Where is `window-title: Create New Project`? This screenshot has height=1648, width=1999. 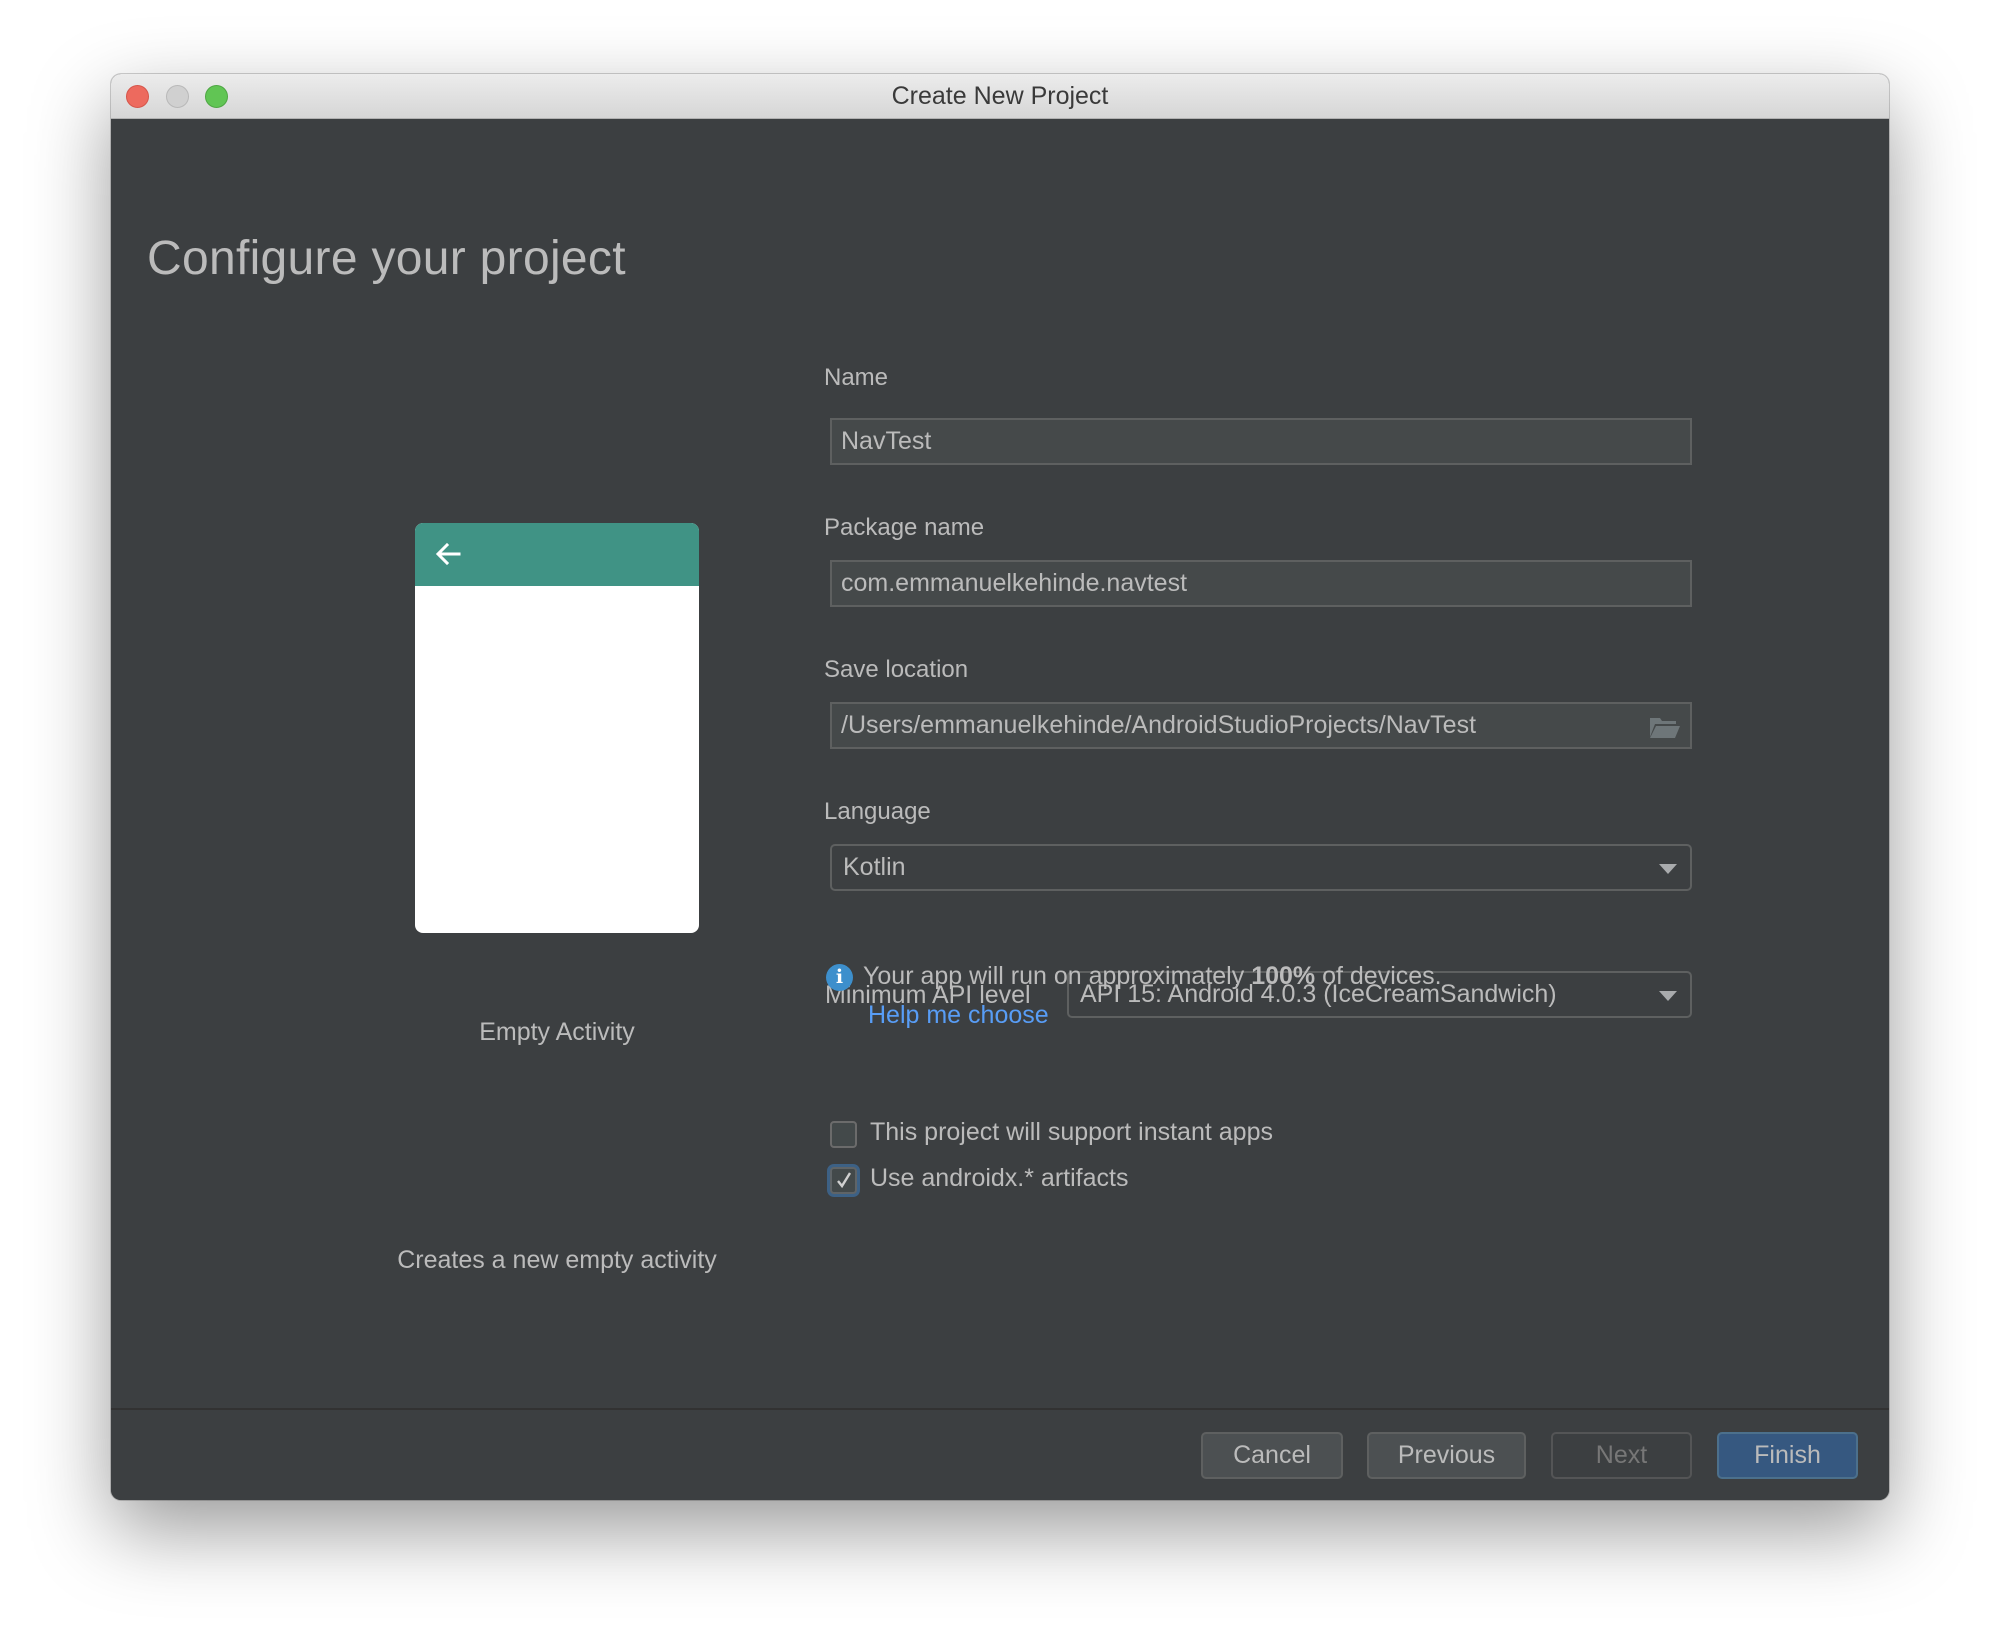
window-title: Create New Project is located at coordinates (1000, 96).